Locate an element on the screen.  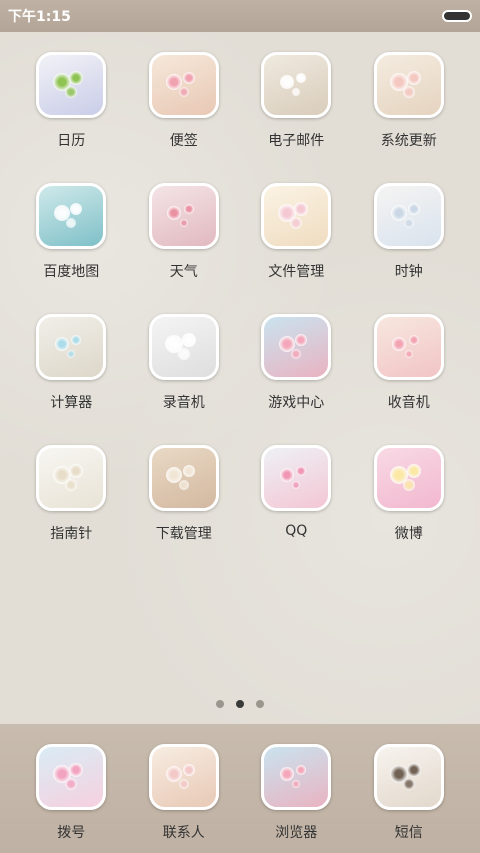
baidu-map-icon is located at coordinates (71, 216).